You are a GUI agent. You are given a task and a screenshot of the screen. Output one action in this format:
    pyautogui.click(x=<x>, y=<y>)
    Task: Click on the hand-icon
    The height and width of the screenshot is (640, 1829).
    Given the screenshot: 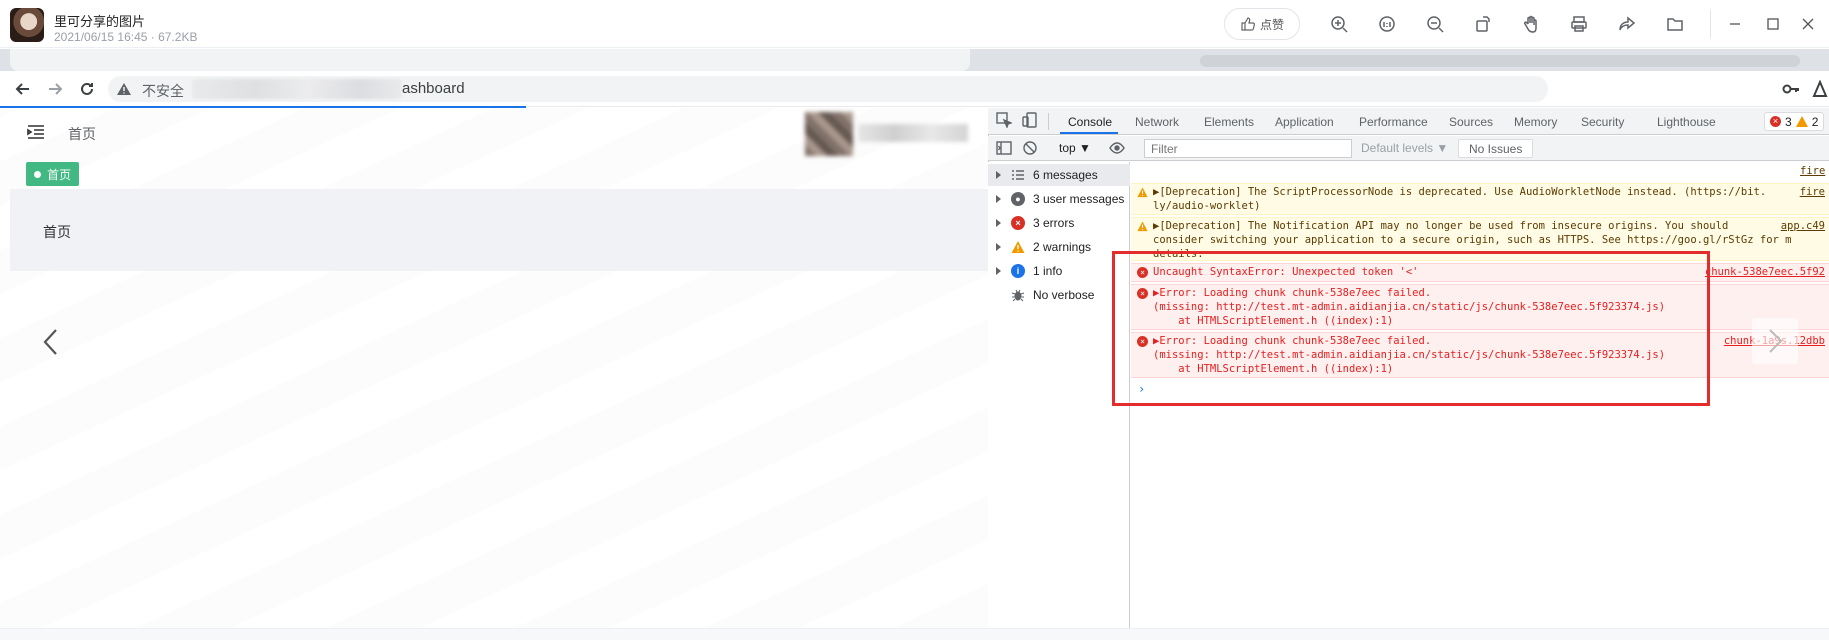 What is the action you would take?
    pyautogui.click(x=1531, y=24)
    